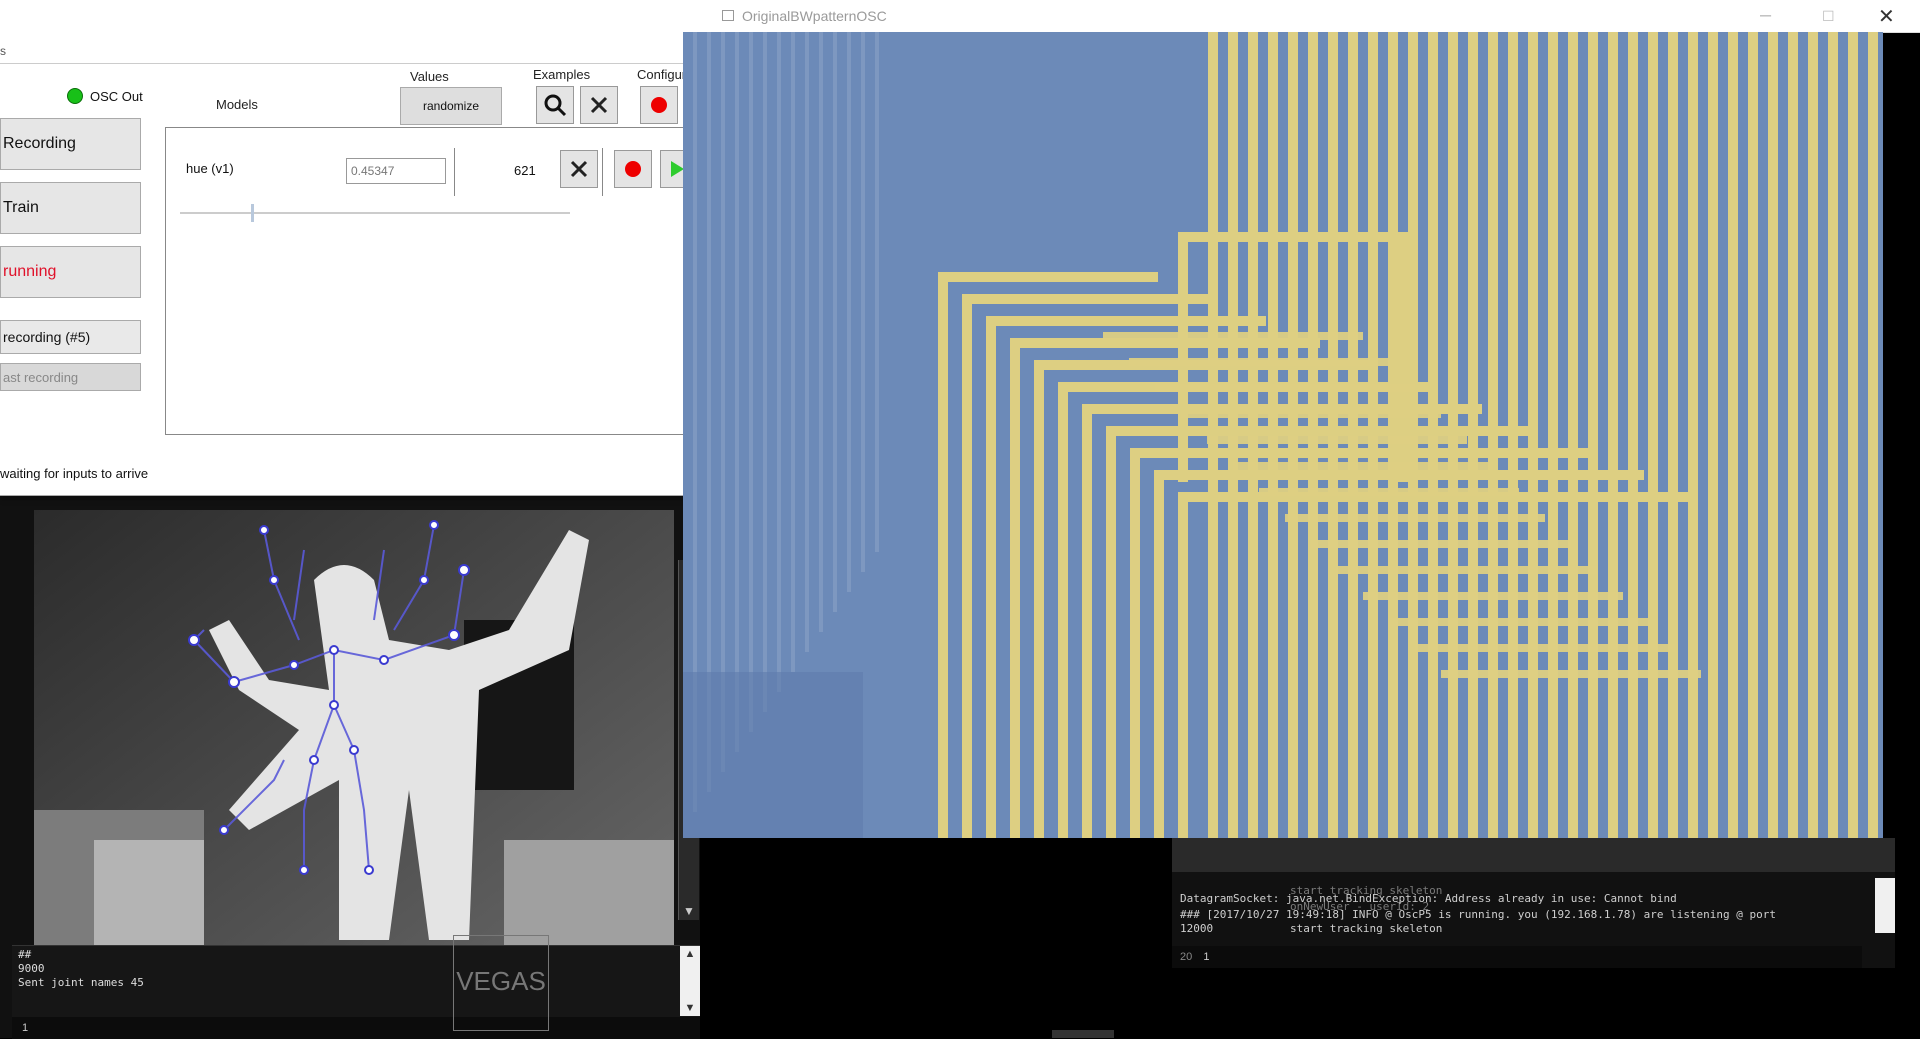 This screenshot has width=1920, height=1039. I want to click on models-panel: hue (v1) 621, so click(439, 281).